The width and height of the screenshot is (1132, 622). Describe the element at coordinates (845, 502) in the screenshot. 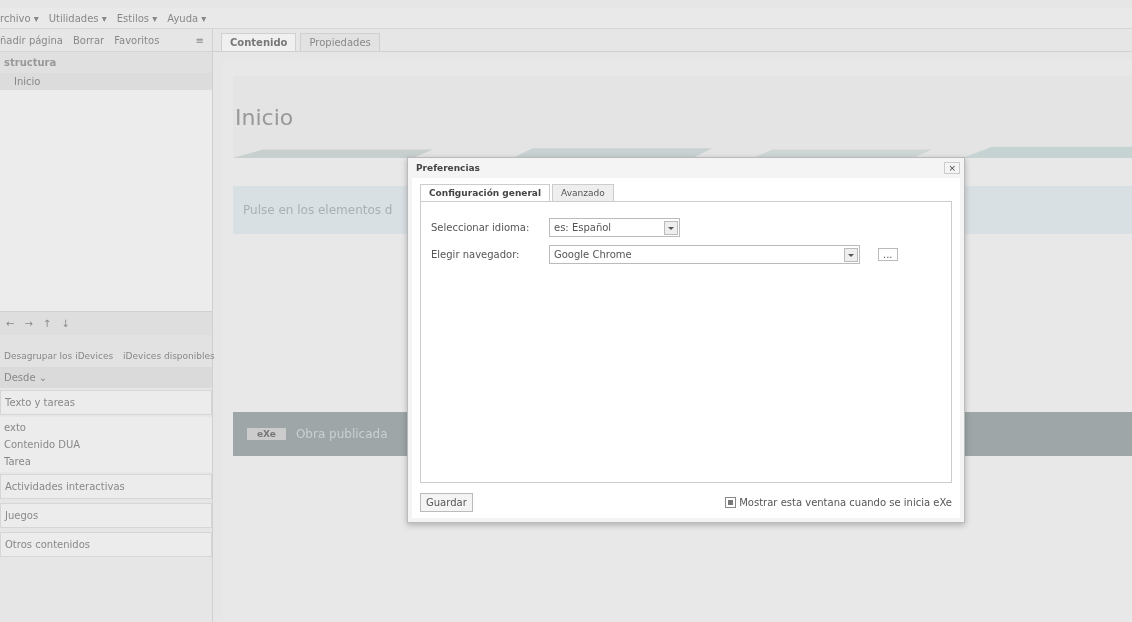

I see `checkbox-label: Mostrar esta ventana cuando se inicia eXe` at that location.